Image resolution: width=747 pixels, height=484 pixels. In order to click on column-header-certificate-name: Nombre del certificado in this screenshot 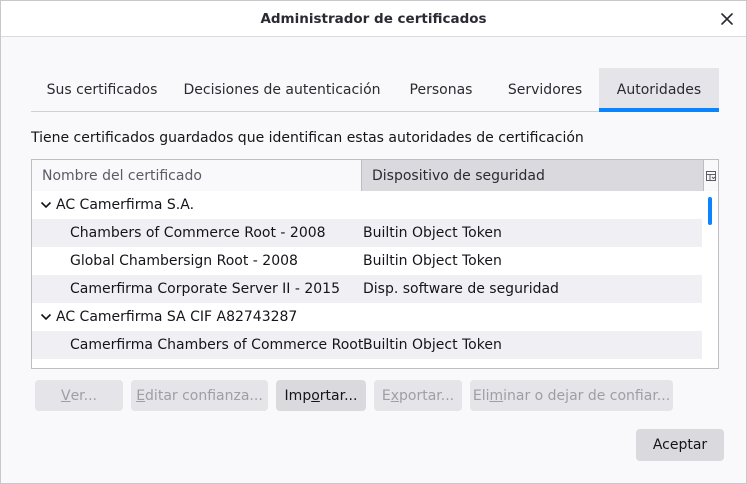, I will do `click(197, 175)`.